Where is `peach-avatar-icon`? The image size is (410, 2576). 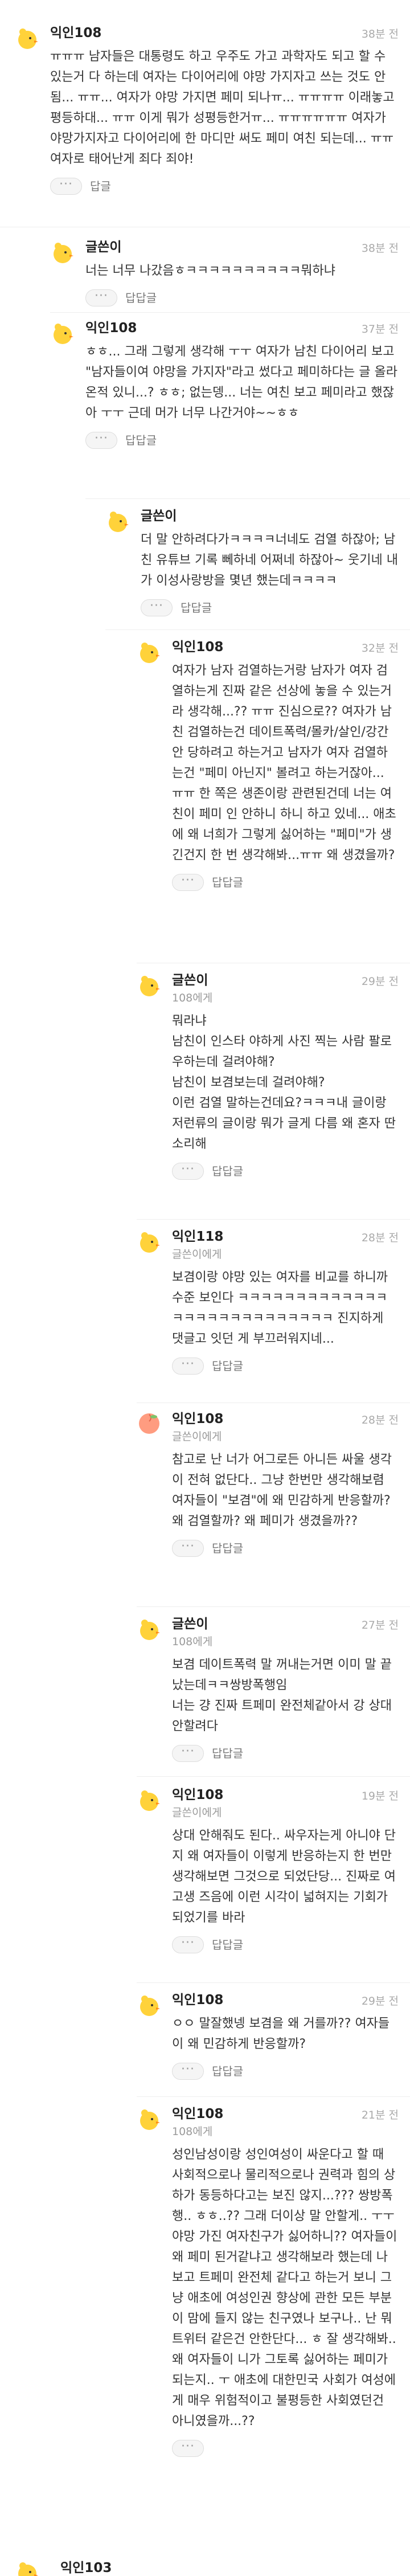 peach-avatar-icon is located at coordinates (149, 1423).